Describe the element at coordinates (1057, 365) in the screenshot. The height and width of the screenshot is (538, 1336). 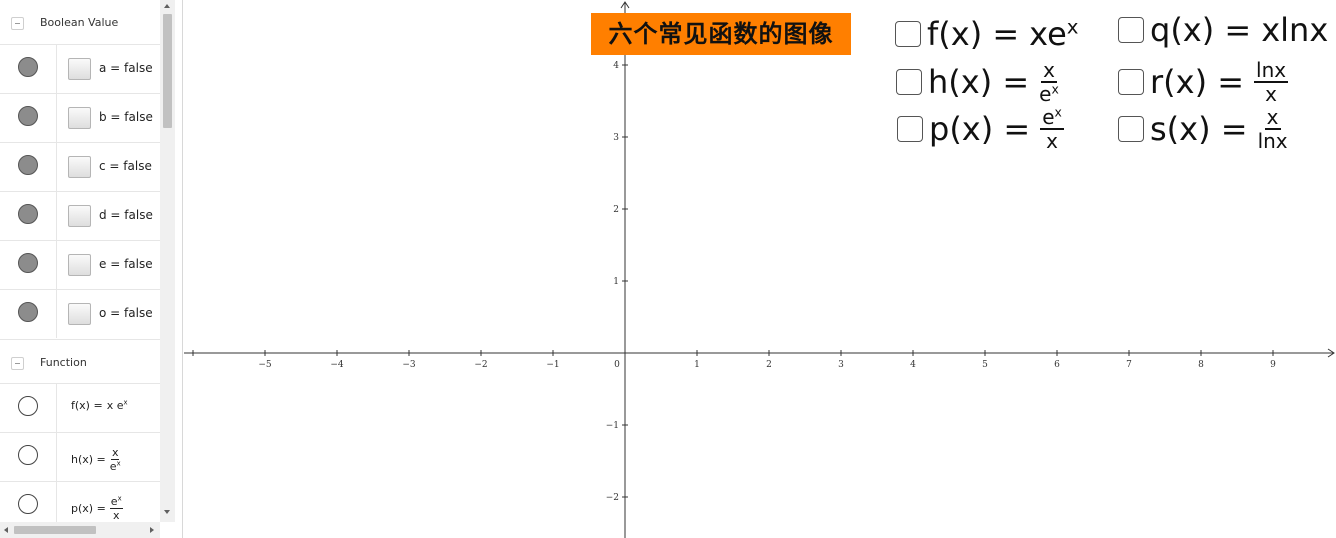
I see `x-tick-label: 6` at that location.